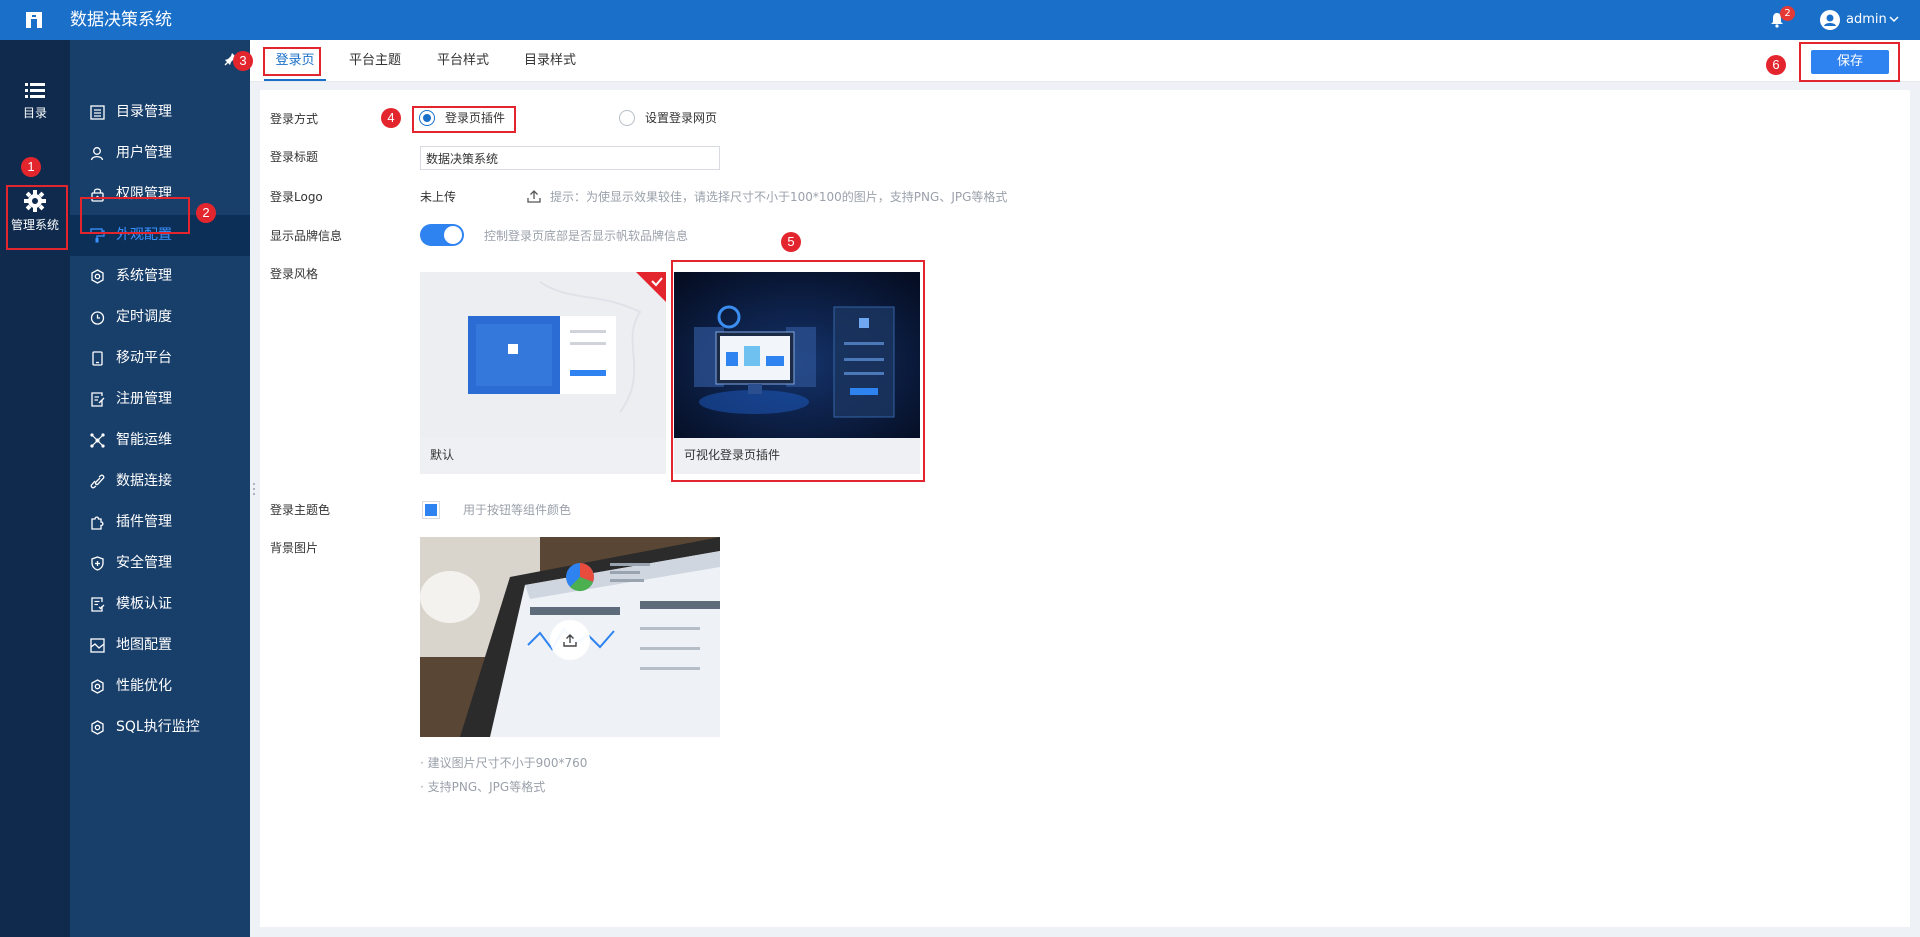 This screenshot has height=937, width=1920. I want to click on app-logo-icon, so click(34, 20).